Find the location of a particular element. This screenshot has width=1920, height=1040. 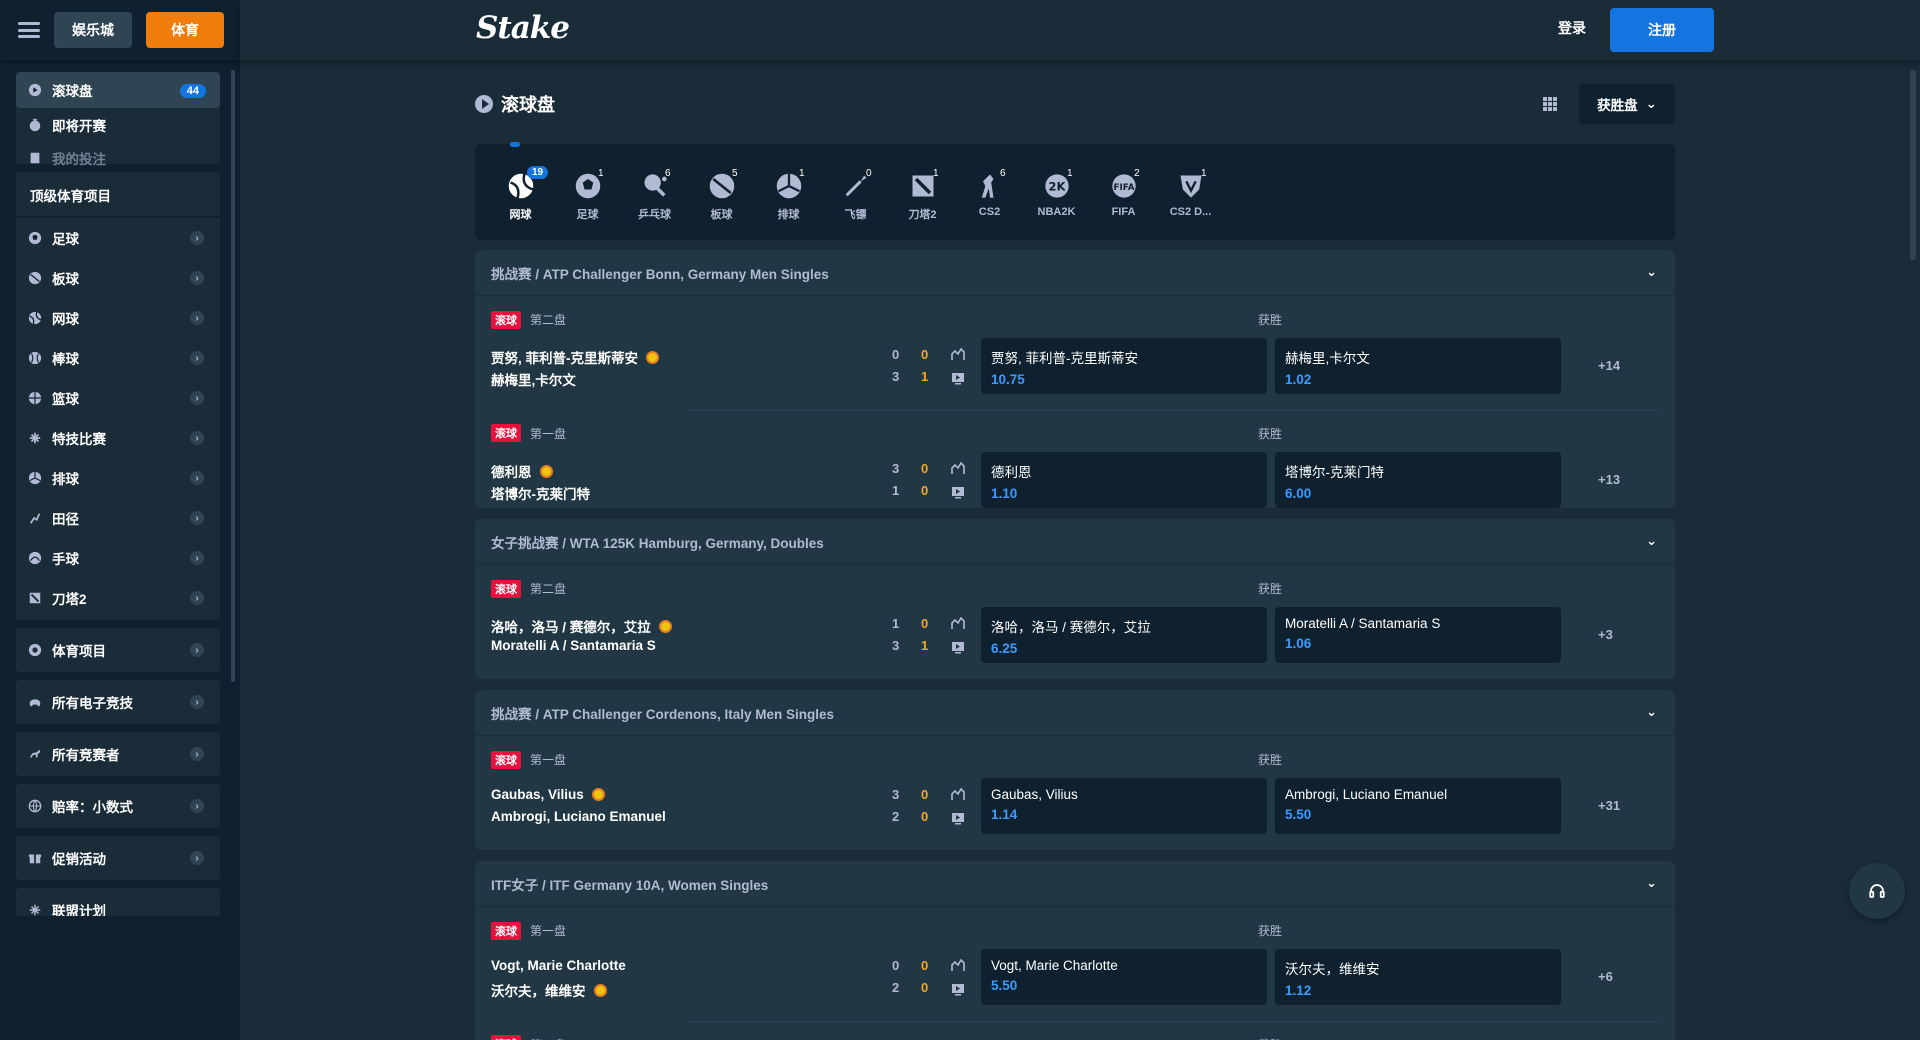

team-home: Gaubas, Vilius is located at coordinates (548, 794).